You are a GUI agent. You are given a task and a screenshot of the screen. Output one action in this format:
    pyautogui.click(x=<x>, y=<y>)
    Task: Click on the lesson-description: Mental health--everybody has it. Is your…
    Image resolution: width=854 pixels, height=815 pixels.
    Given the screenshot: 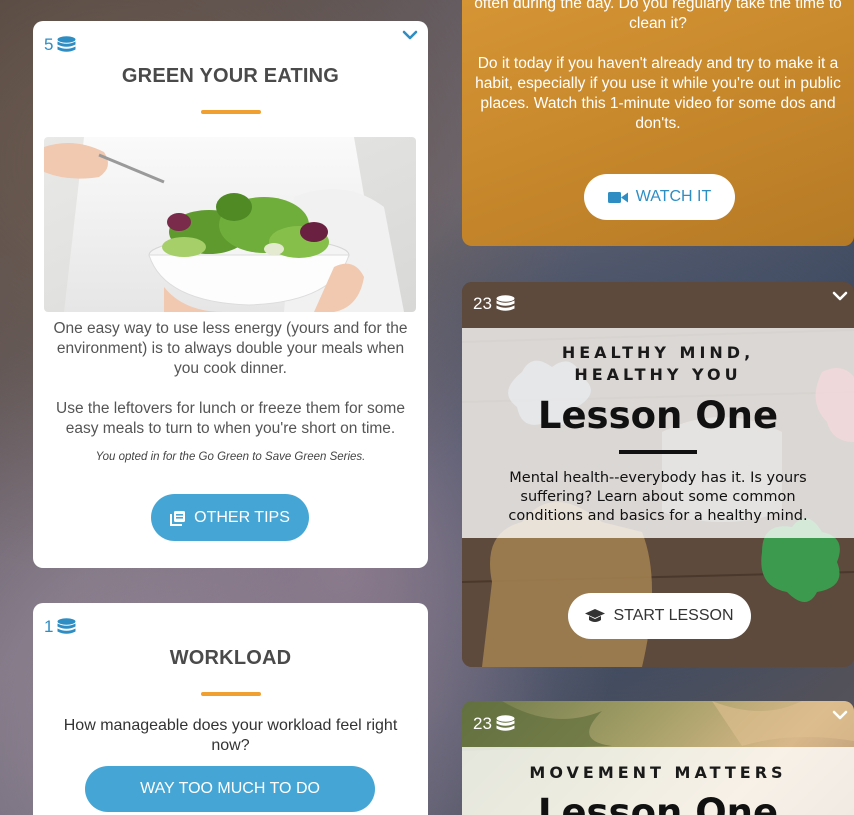 What is the action you would take?
    pyautogui.click(x=658, y=497)
    